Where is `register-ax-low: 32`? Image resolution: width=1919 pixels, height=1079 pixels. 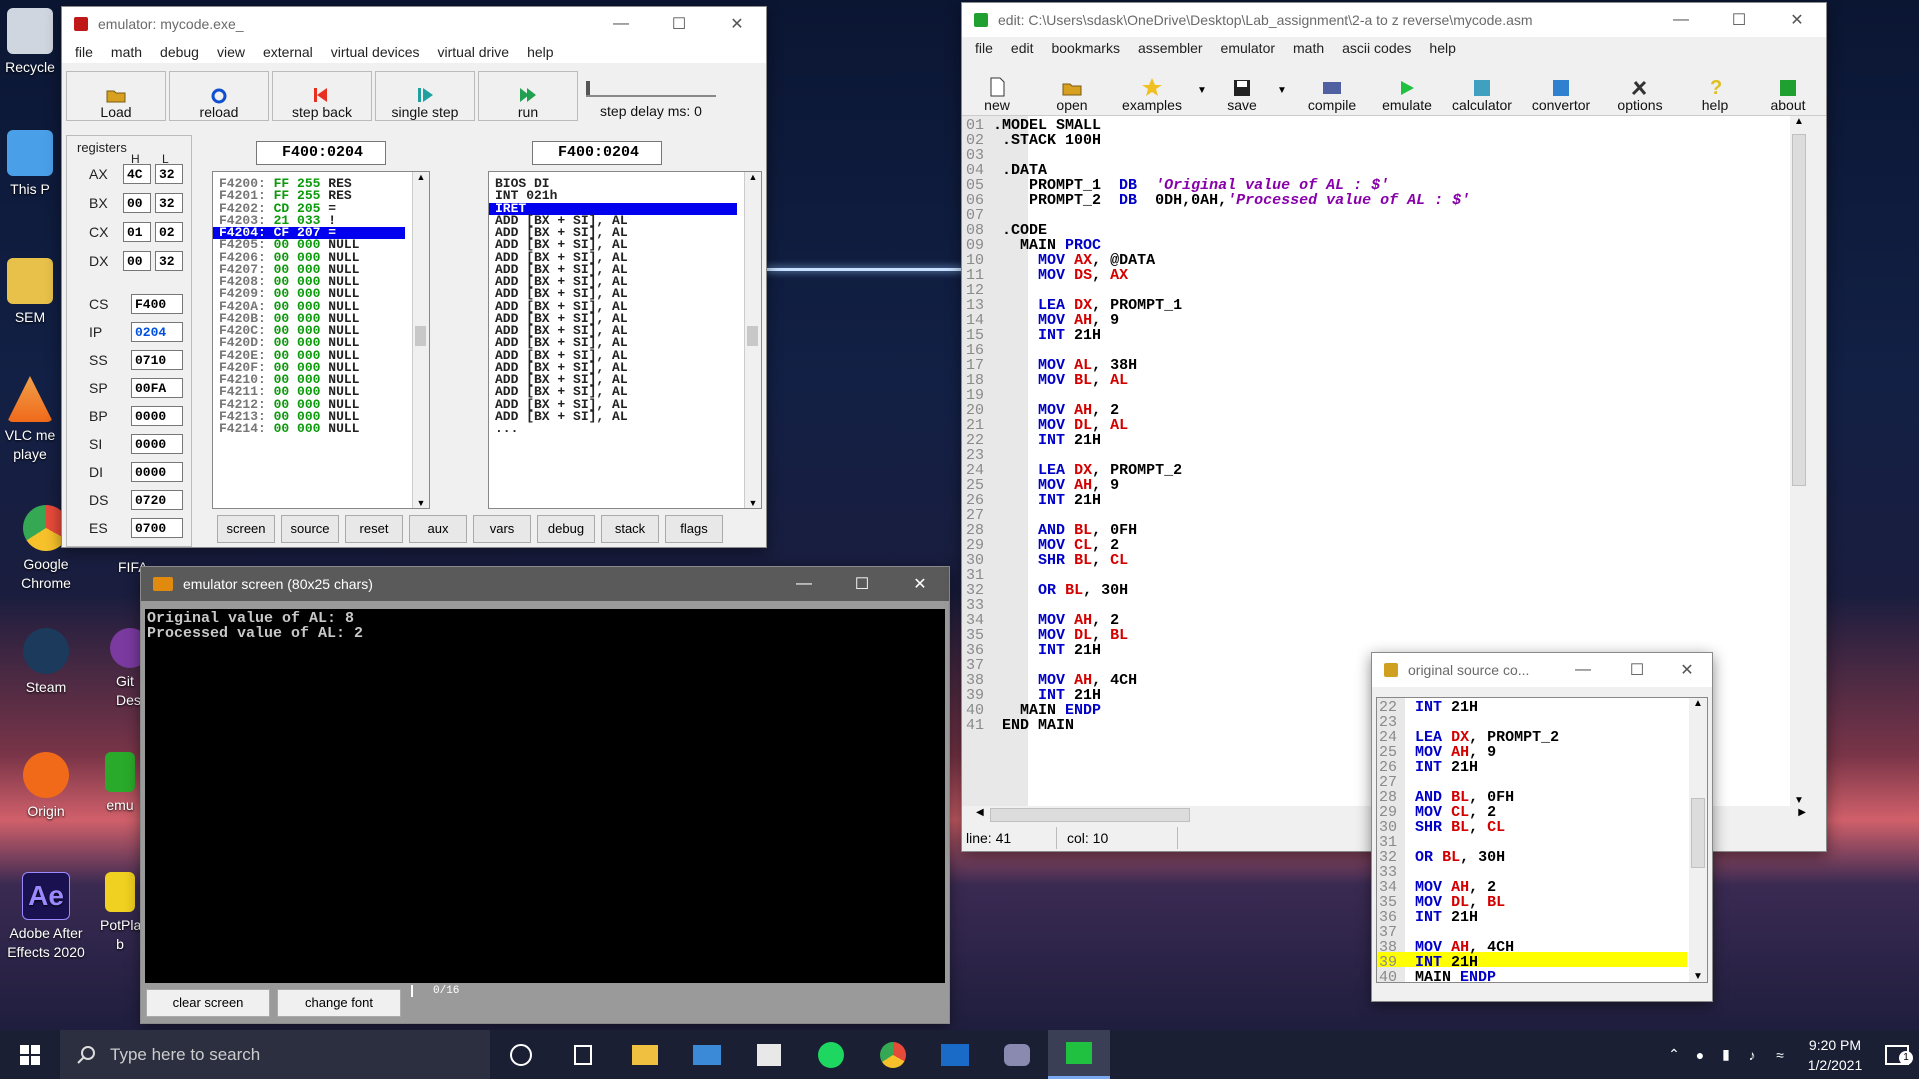 register-ax-low: 32 is located at coordinates (169, 174).